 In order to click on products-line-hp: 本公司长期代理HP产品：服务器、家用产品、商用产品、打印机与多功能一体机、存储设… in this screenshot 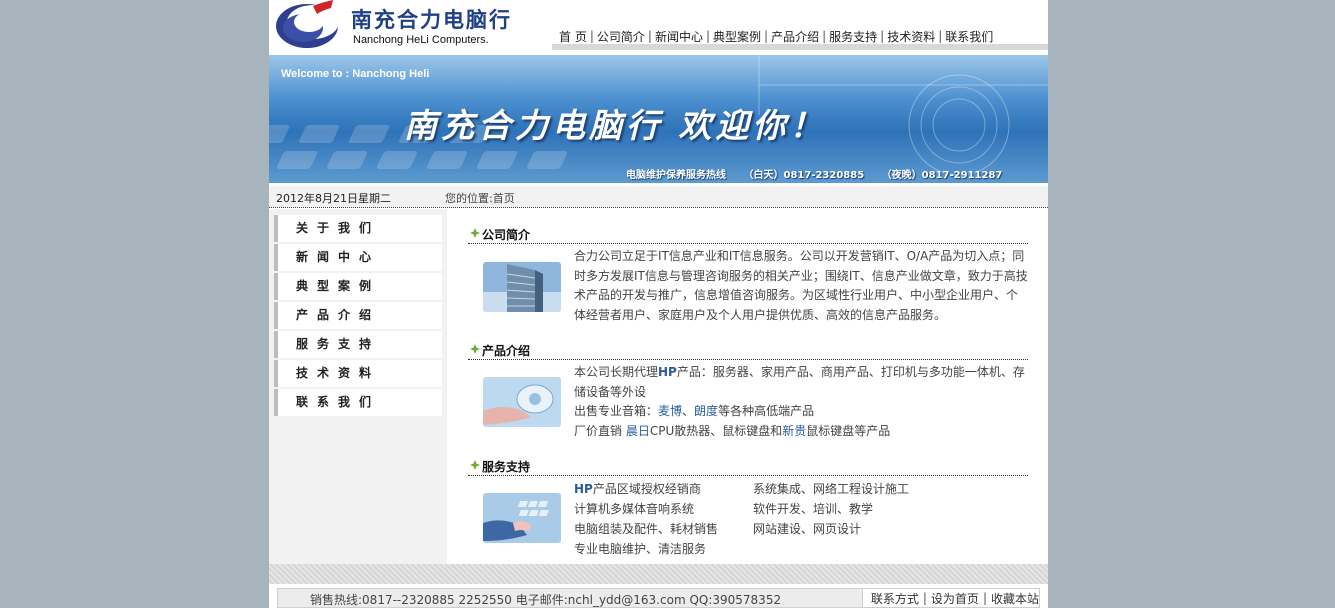, I will do `click(799, 382)`.